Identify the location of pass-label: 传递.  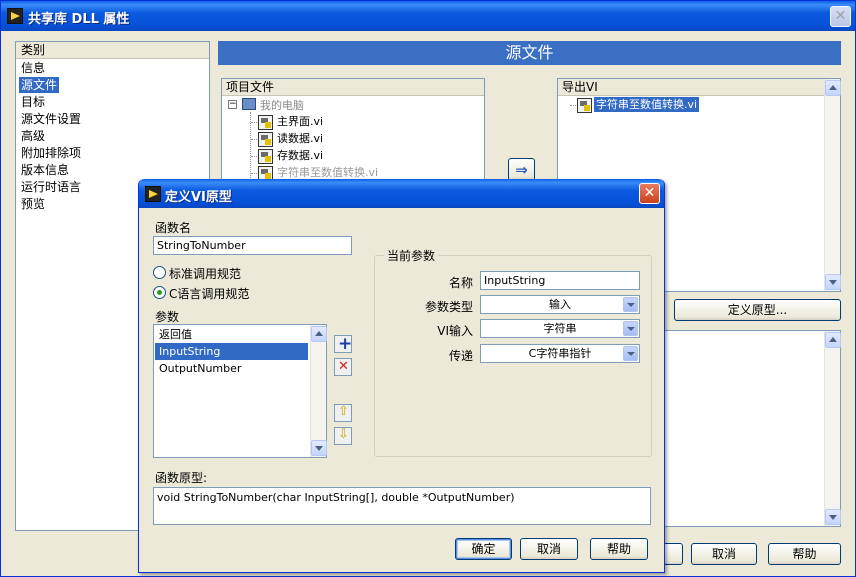
(460, 356).